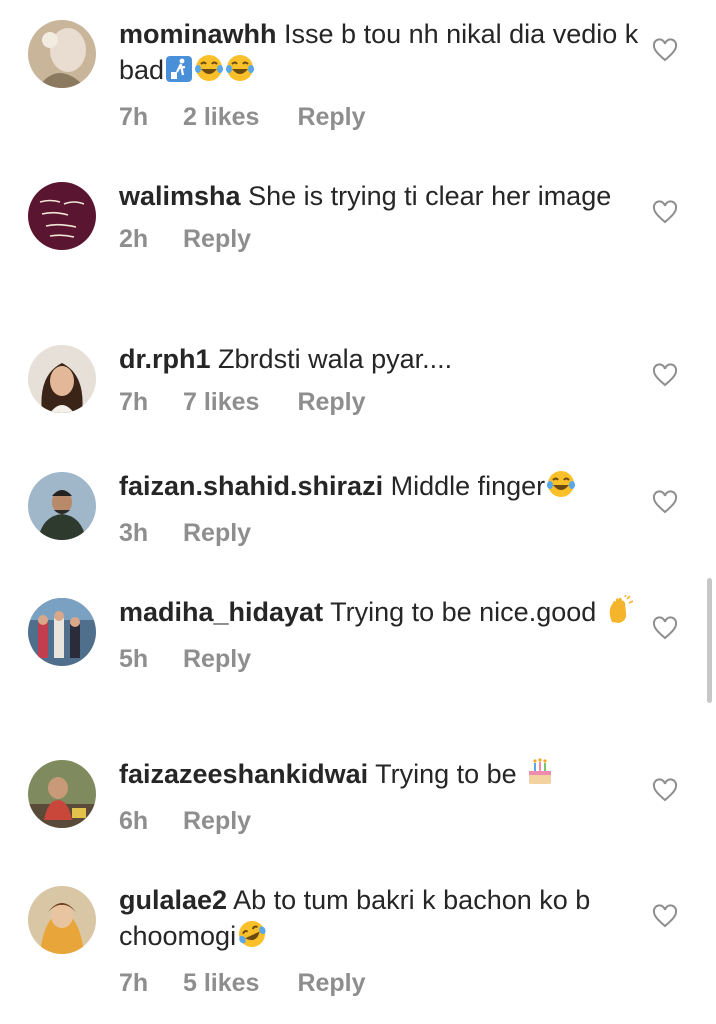 The height and width of the screenshot is (1024, 716). Describe the element at coordinates (430, 196) in the screenshot. I see `comment-body: She is trying ti clear her image` at that location.